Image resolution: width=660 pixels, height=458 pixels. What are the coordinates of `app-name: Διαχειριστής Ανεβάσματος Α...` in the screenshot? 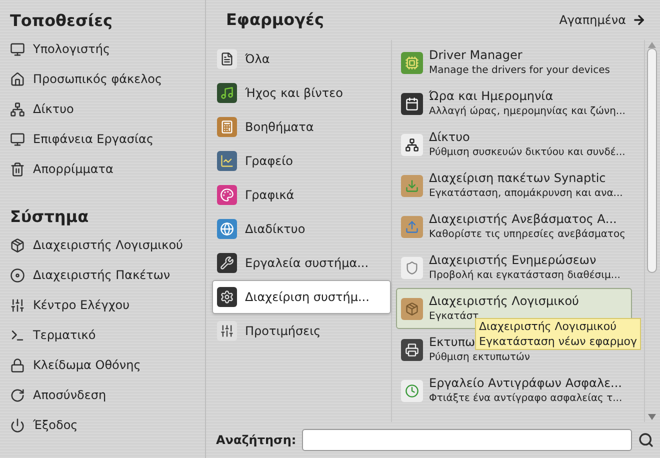 It's located at (523, 219).